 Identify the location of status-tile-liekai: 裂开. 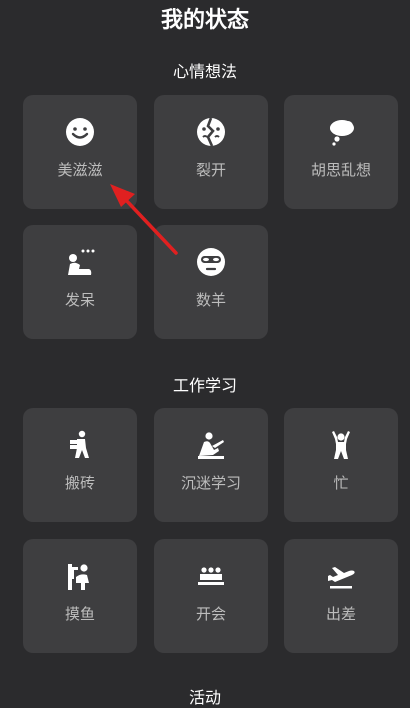
(211, 152).